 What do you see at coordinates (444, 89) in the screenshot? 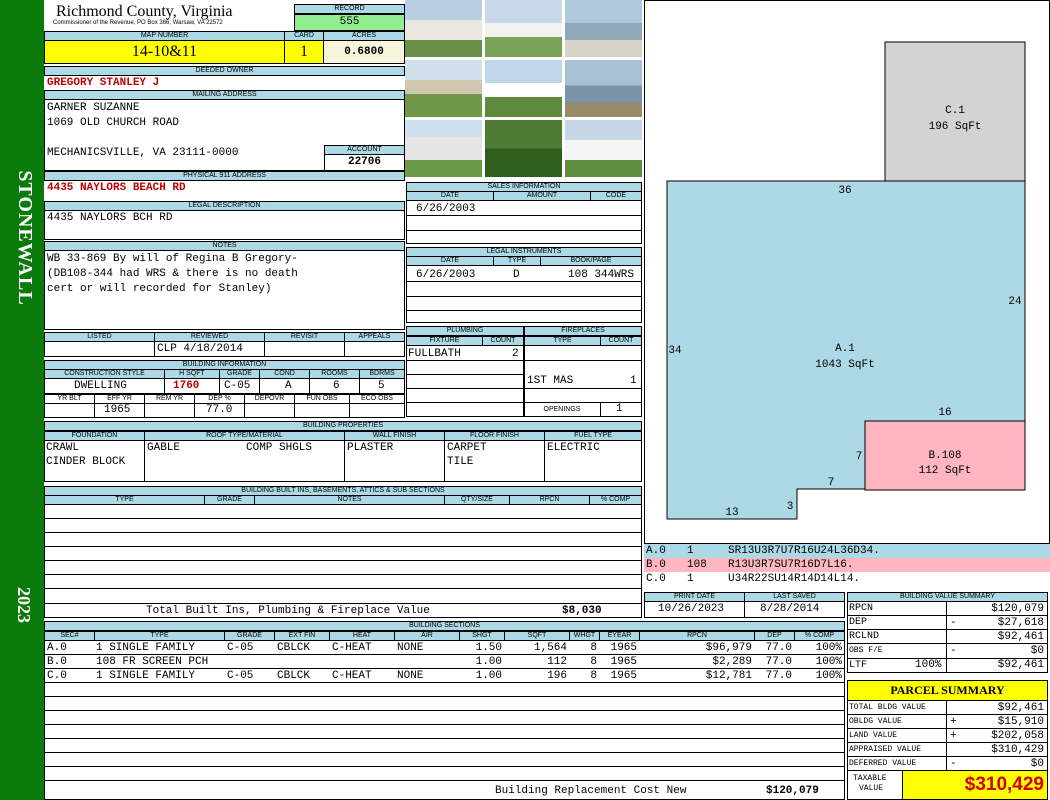
I see `yard-photo` at bounding box center [444, 89].